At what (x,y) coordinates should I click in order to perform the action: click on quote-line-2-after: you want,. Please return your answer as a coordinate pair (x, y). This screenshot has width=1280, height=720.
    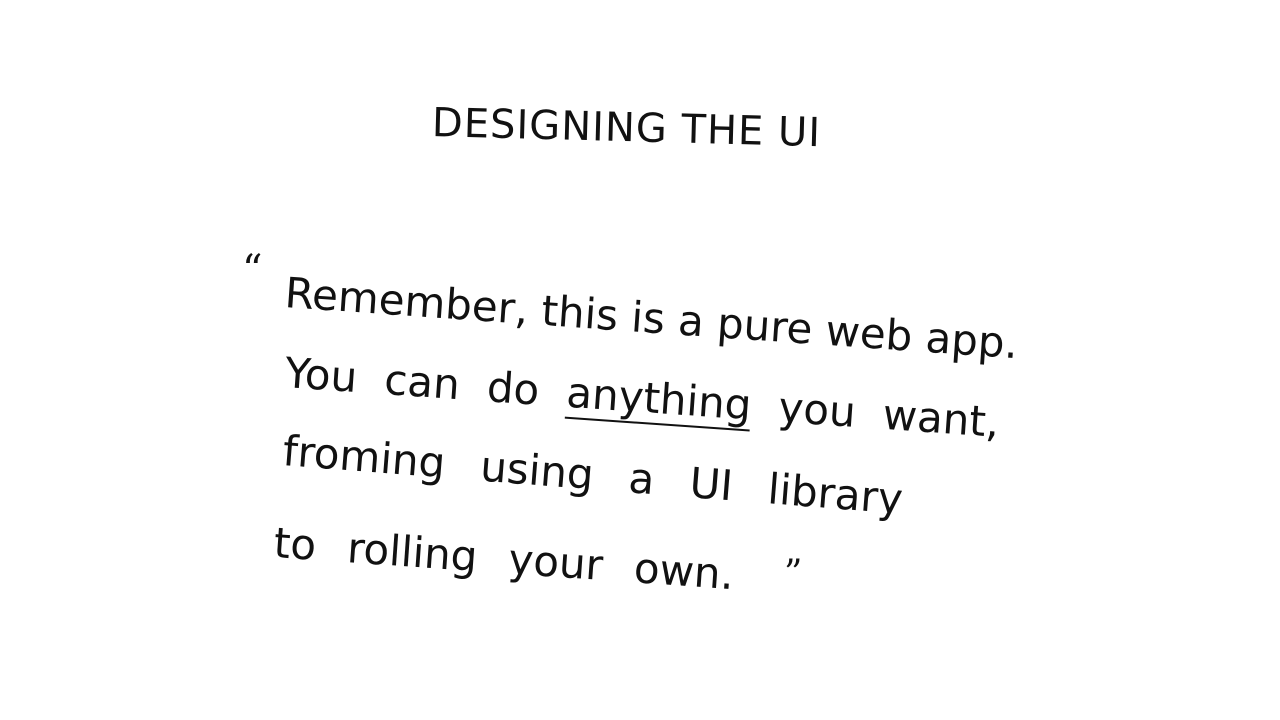
    Looking at the image, I should click on (875, 413).